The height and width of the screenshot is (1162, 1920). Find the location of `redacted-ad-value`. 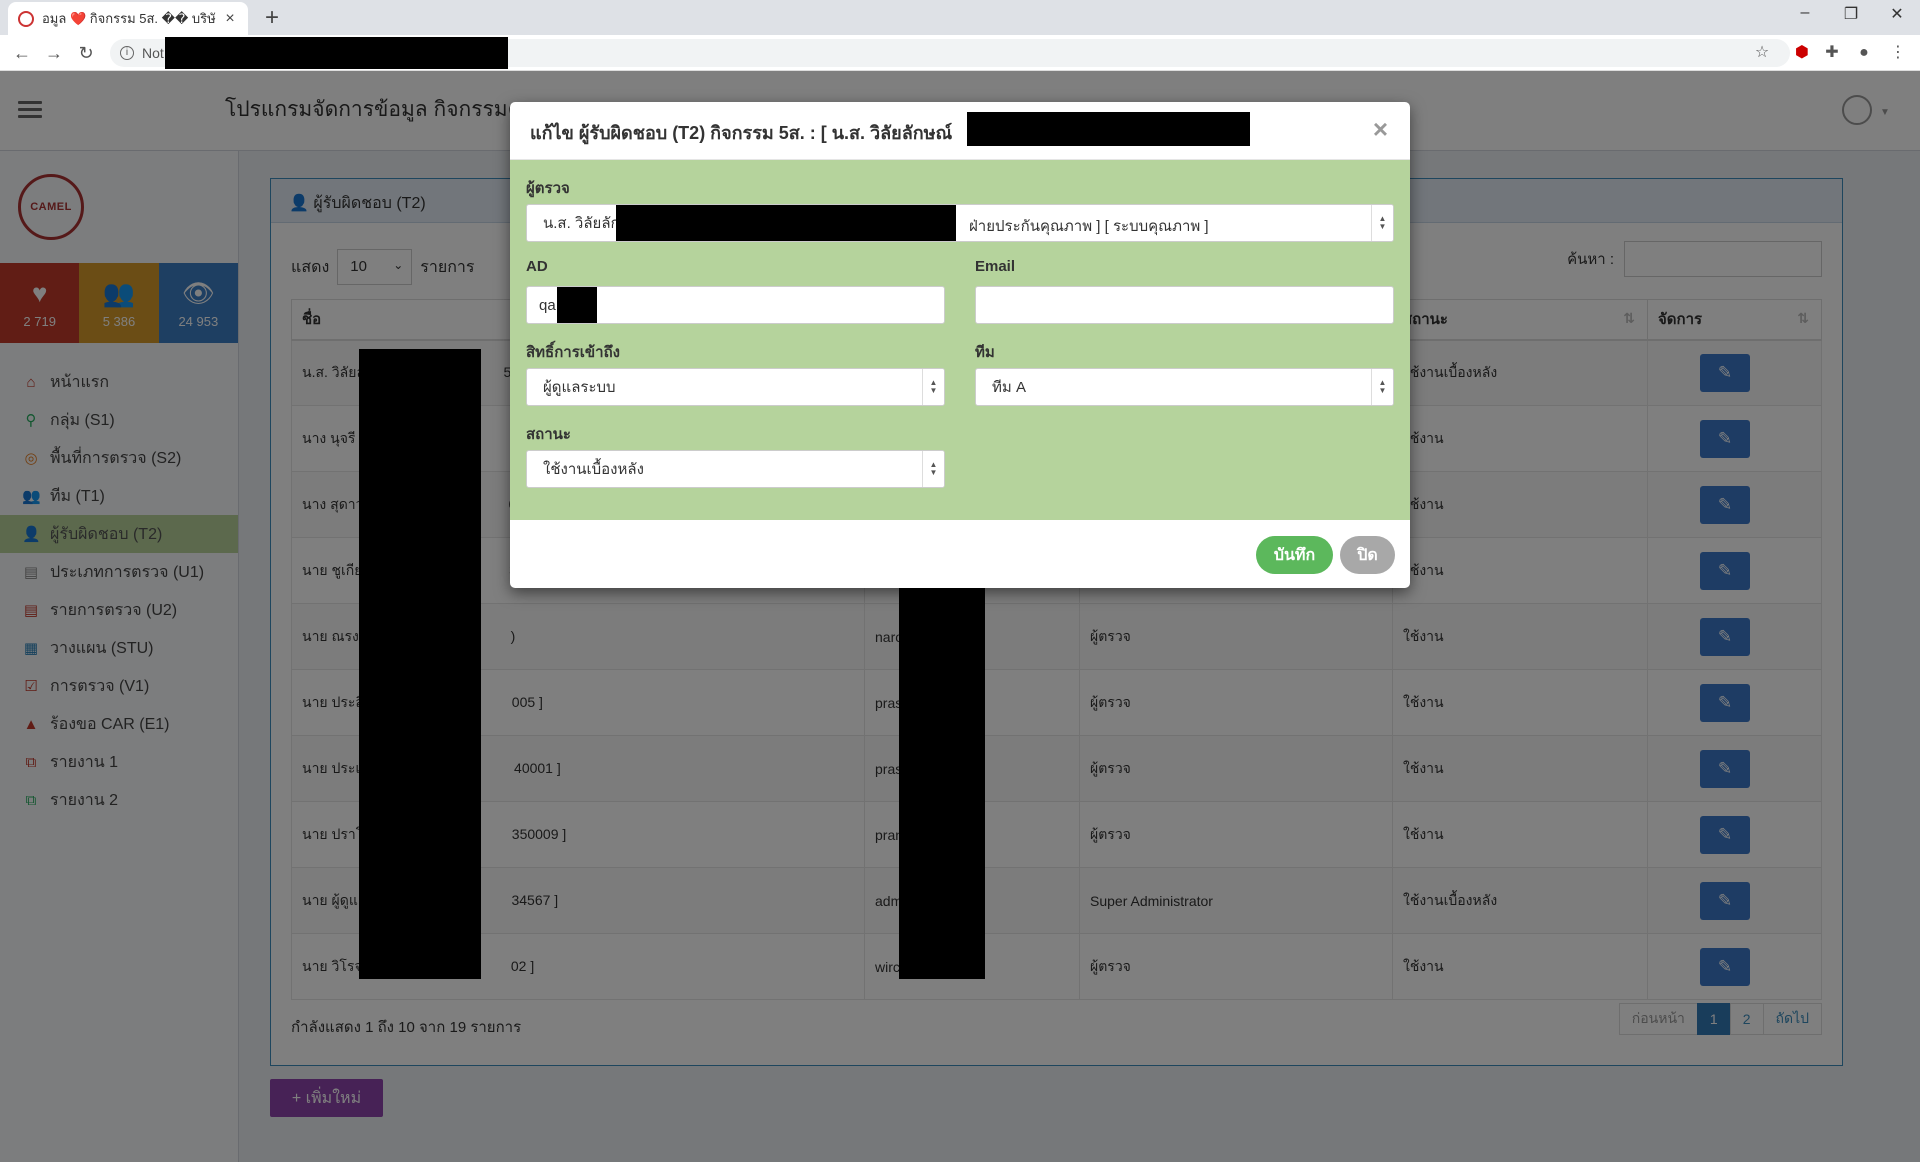

redacted-ad-value is located at coordinates (577, 305).